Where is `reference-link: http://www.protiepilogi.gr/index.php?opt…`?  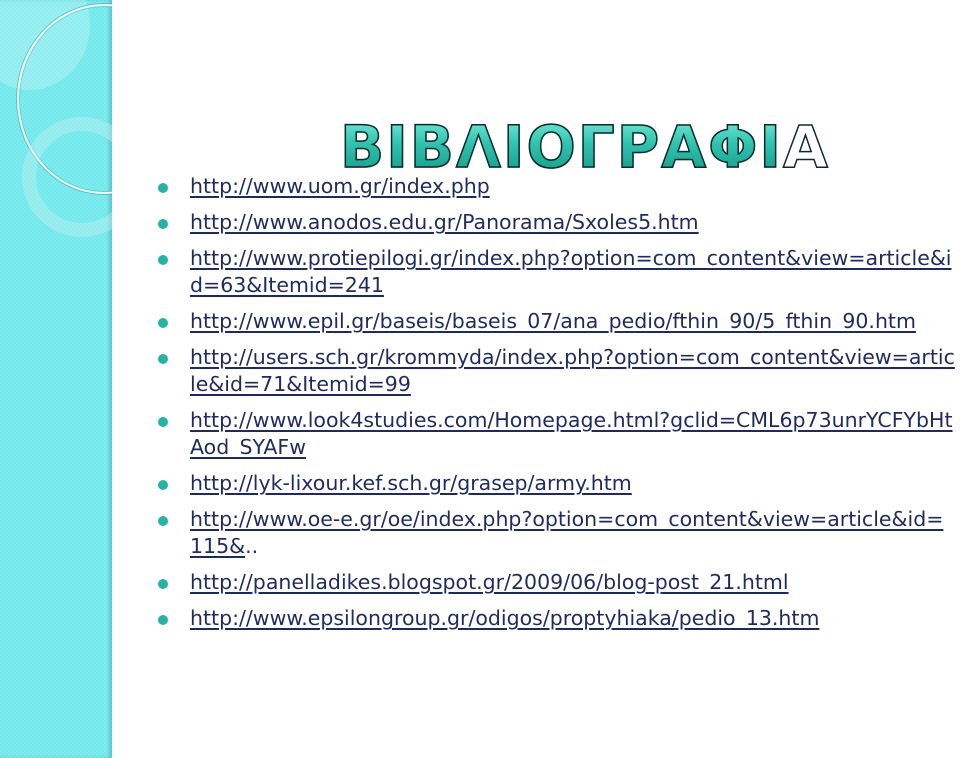
reference-link: http://www.protiepilogi.gr/index.php?opt… is located at coordinates (571, 271).